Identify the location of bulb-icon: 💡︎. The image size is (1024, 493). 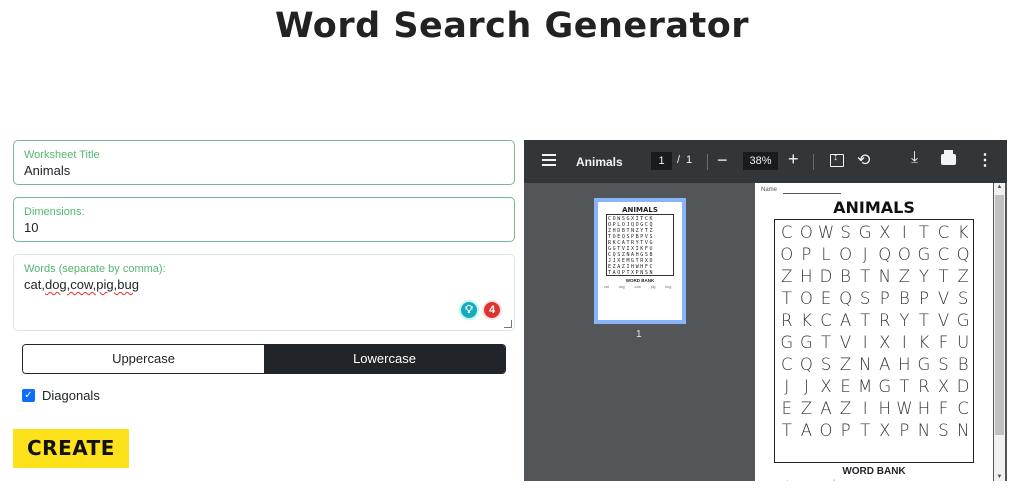
(469, 310).